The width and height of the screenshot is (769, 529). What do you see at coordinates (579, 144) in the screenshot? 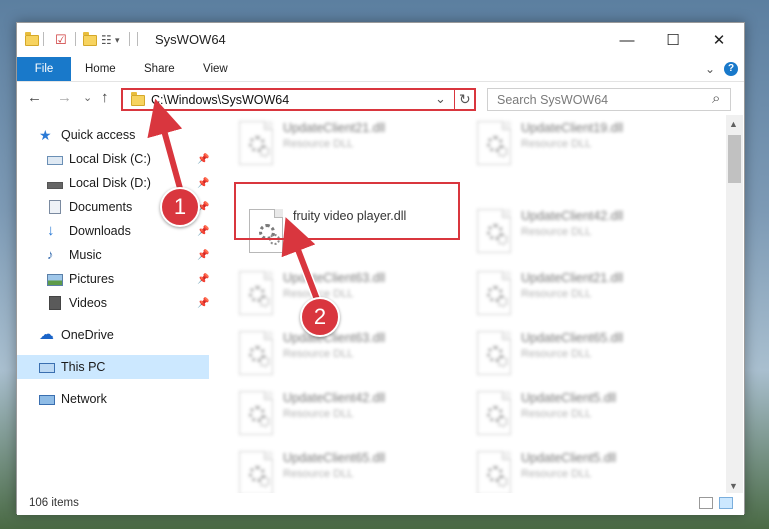
I see `file-item: UpdateClient19.dll Resource DLL` at bounding box center [579, 144].